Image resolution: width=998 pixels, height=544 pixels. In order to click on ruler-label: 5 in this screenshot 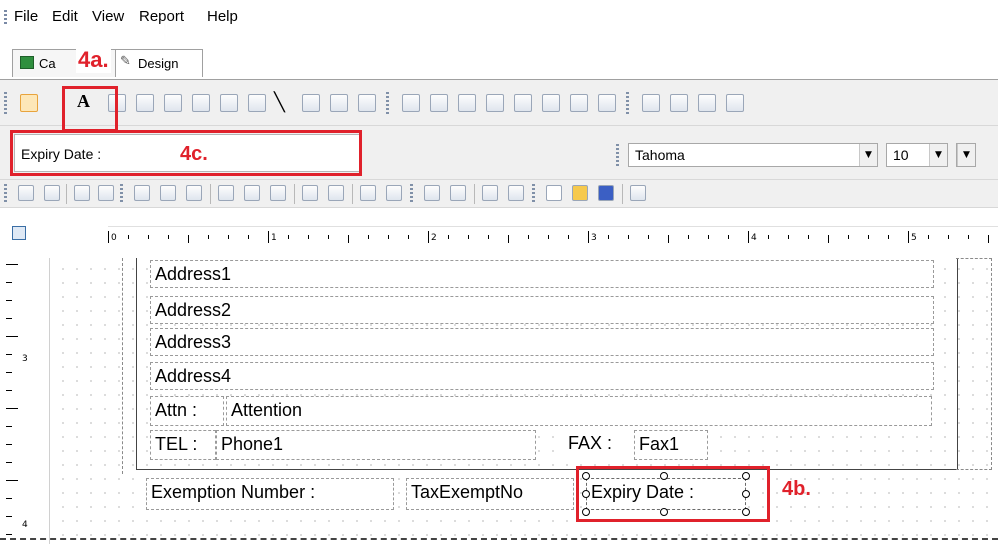, I will do `click(914, 238)`.